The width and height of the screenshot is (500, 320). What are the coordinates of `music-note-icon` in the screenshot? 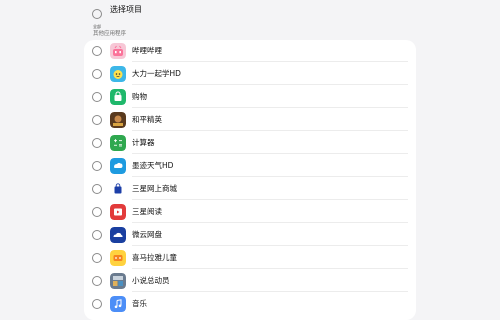 It's located at (118, 304).